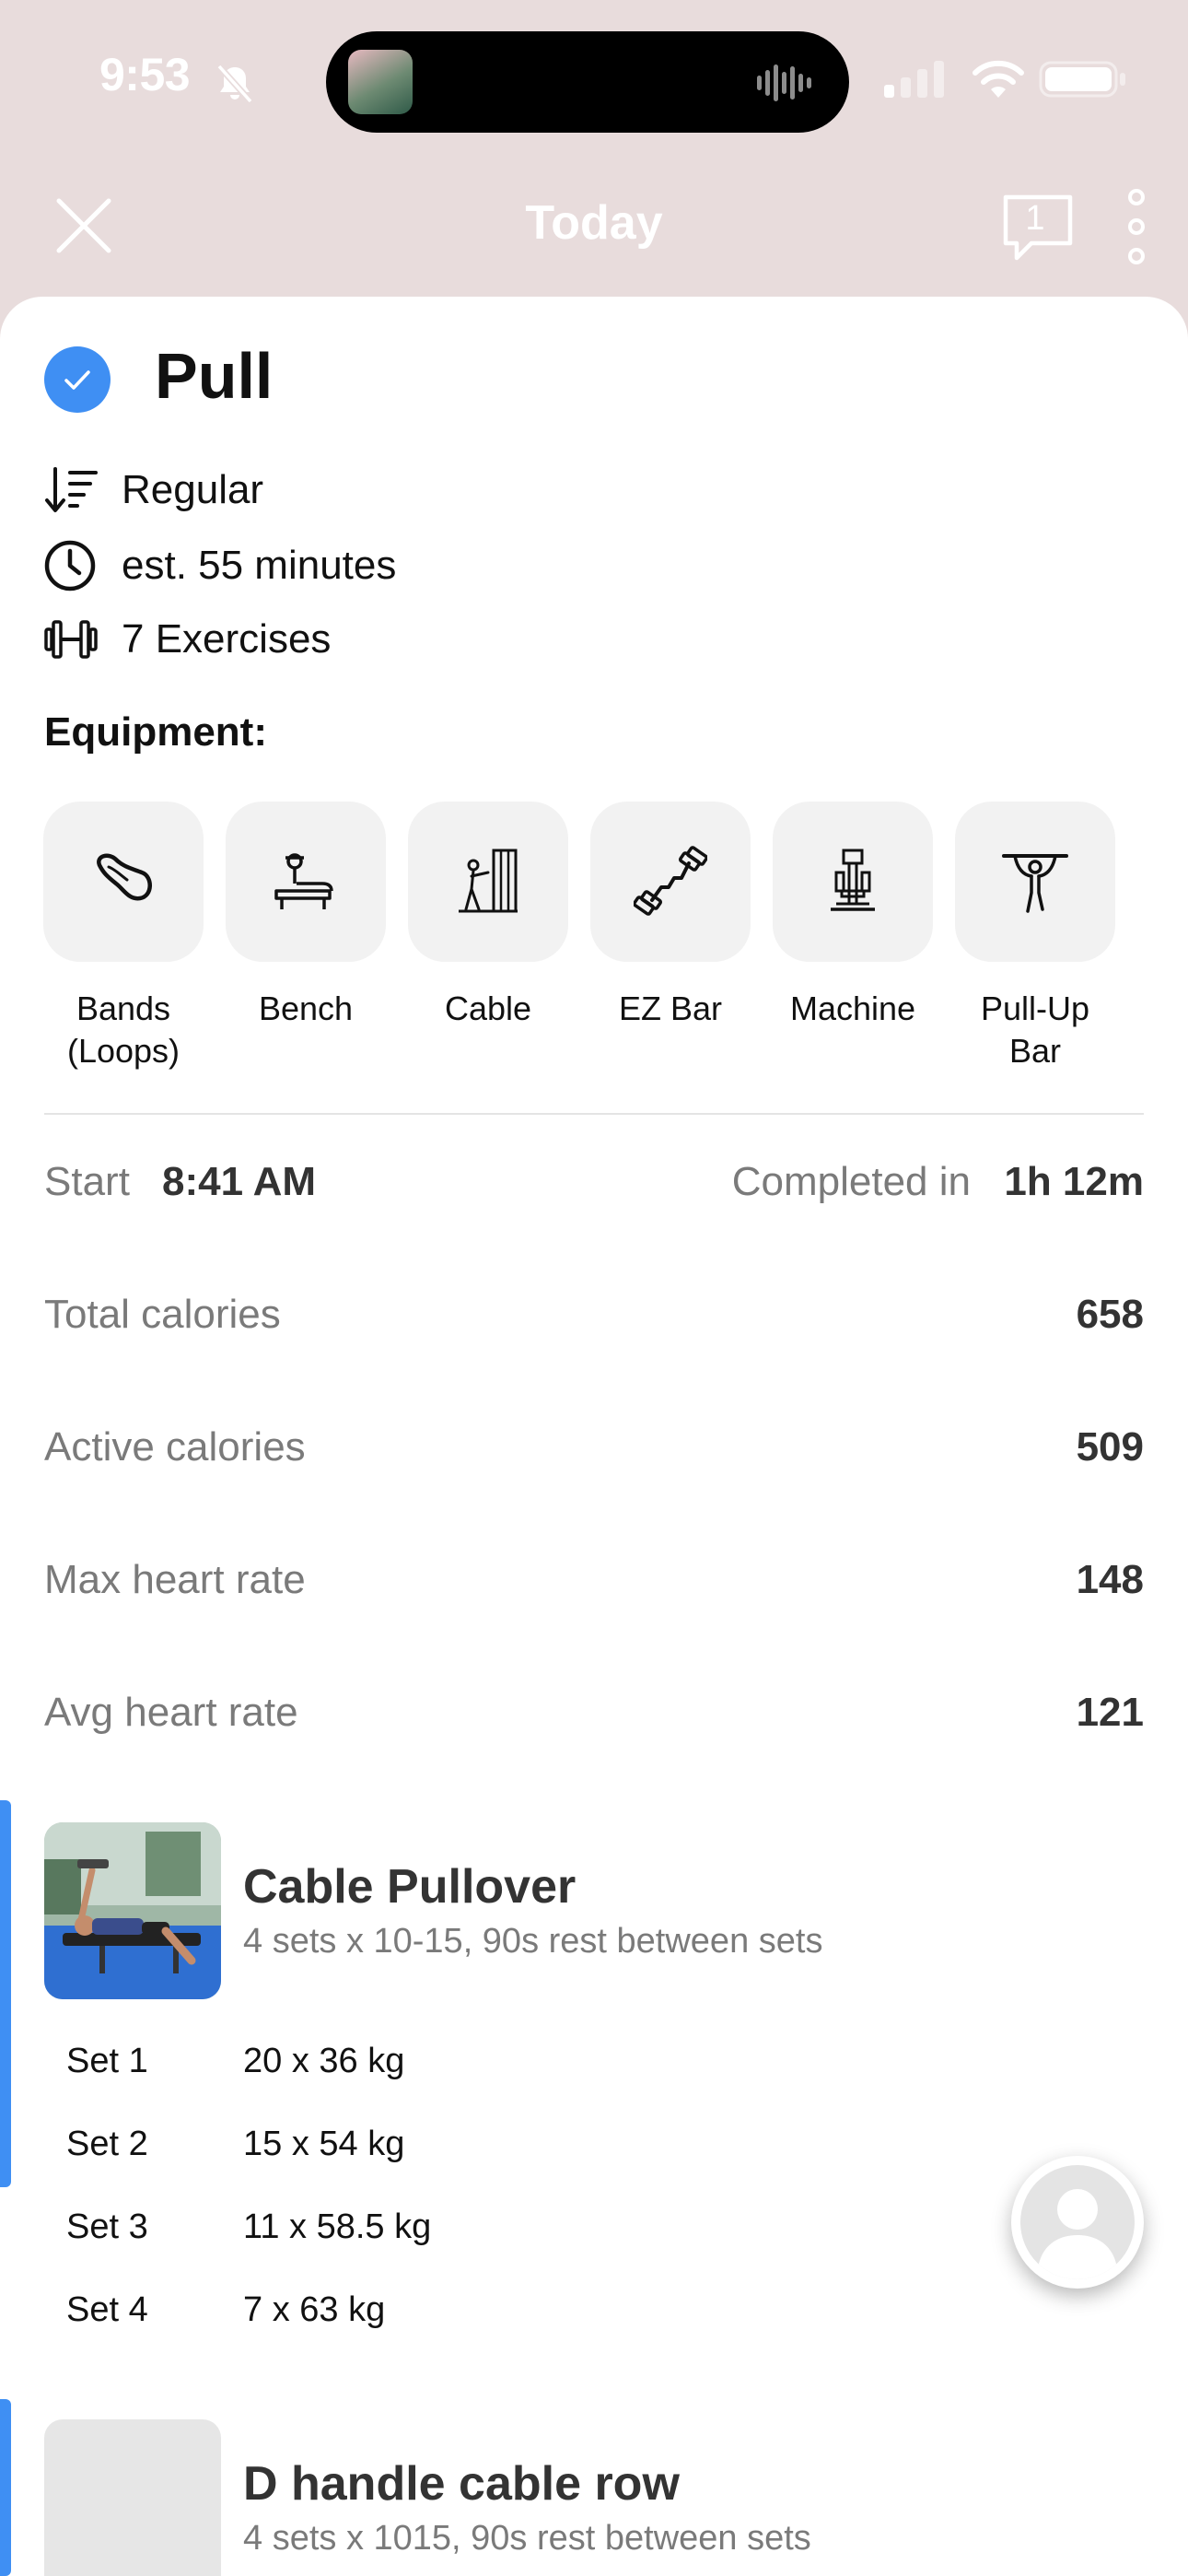 The height and width of the screenshot is (2576, 1188). I want to click on workout-time-row: Start 8:41 AM Completed in 1h 12m, so click(594, 1182).